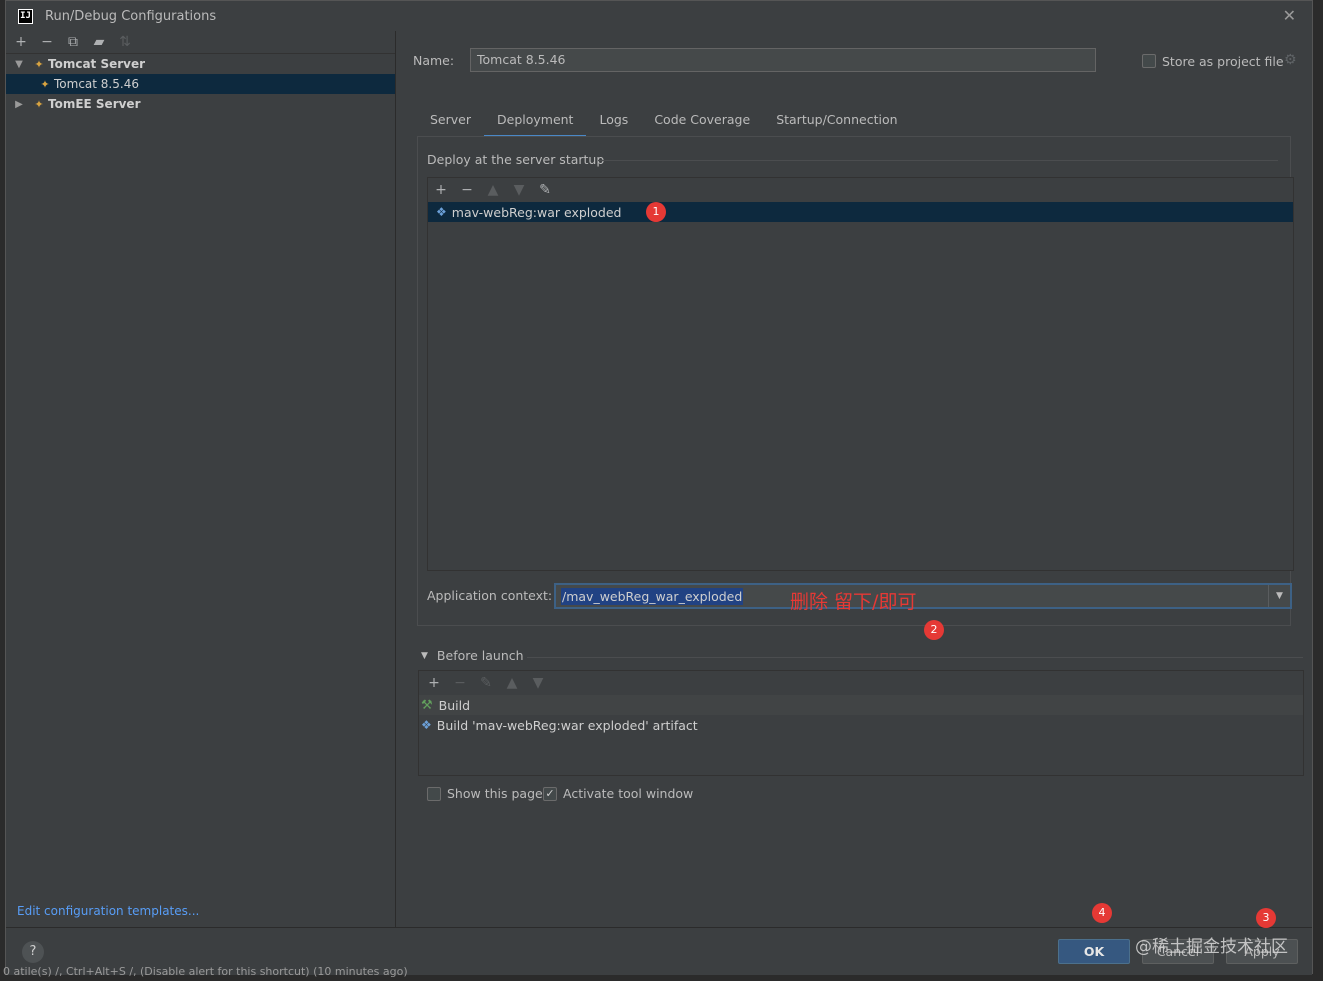  I want to click on tree-group-tomee: ▶ ✦ TomEE Server, so click(200, 104).